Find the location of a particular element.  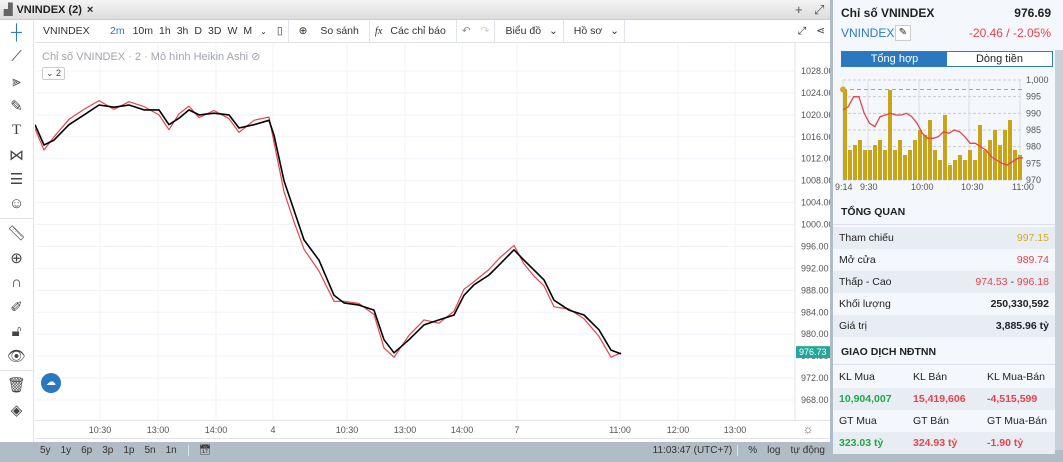

pitchfork-icon: ⫸ is located at coordinates (16, 81).